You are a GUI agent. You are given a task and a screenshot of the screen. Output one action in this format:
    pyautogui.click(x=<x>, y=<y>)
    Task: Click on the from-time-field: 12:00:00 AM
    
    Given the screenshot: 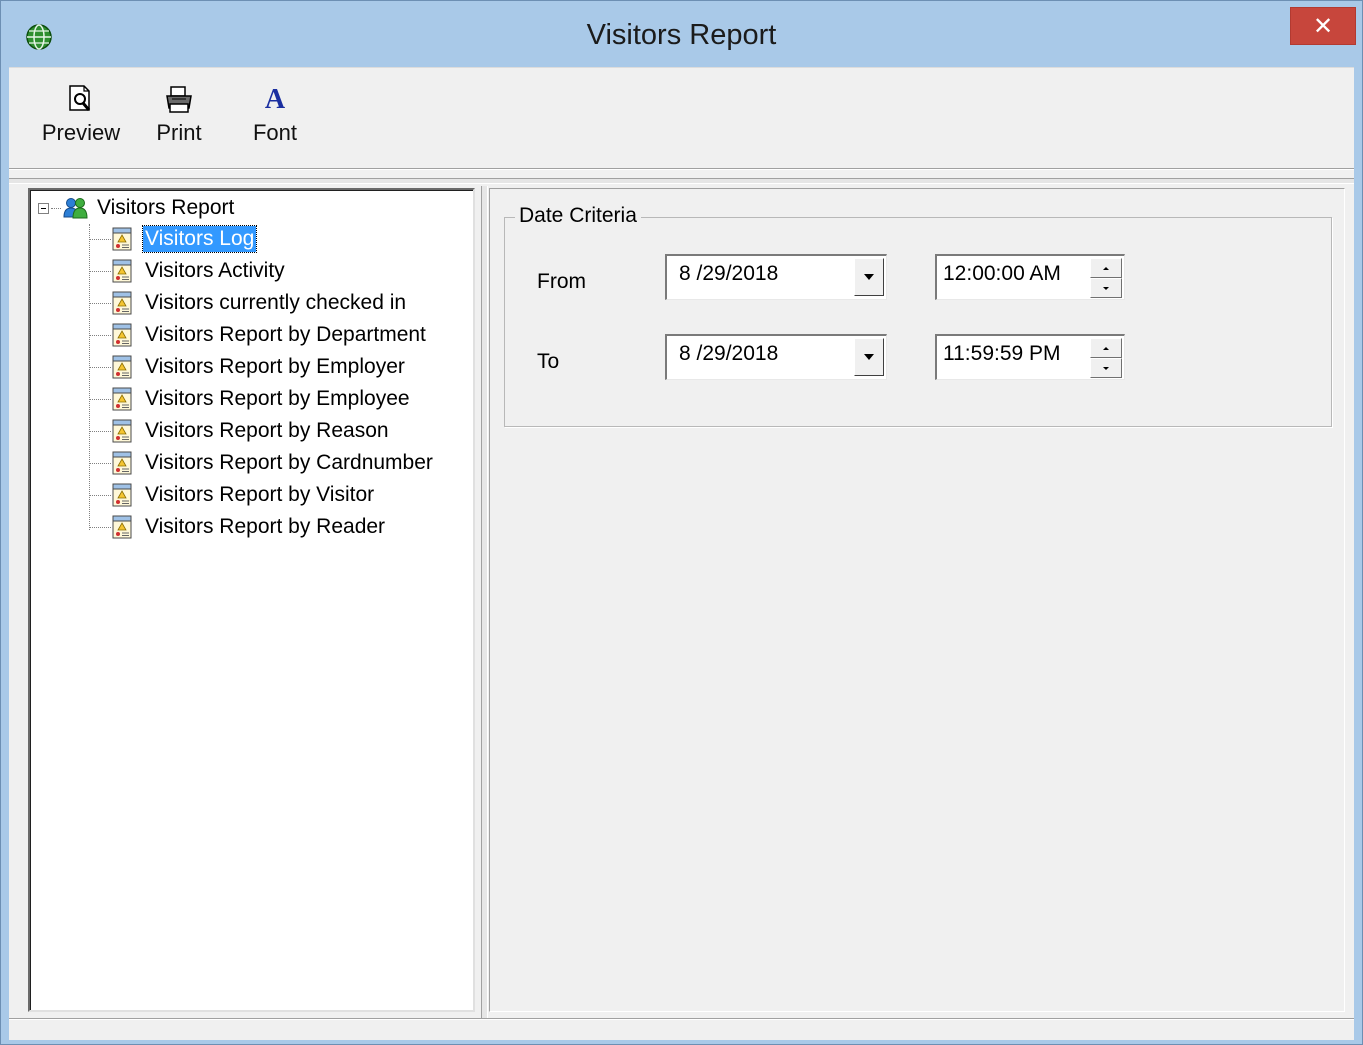 What is the action you would take?
    pyautogui.click(x=1030, y=277)
    